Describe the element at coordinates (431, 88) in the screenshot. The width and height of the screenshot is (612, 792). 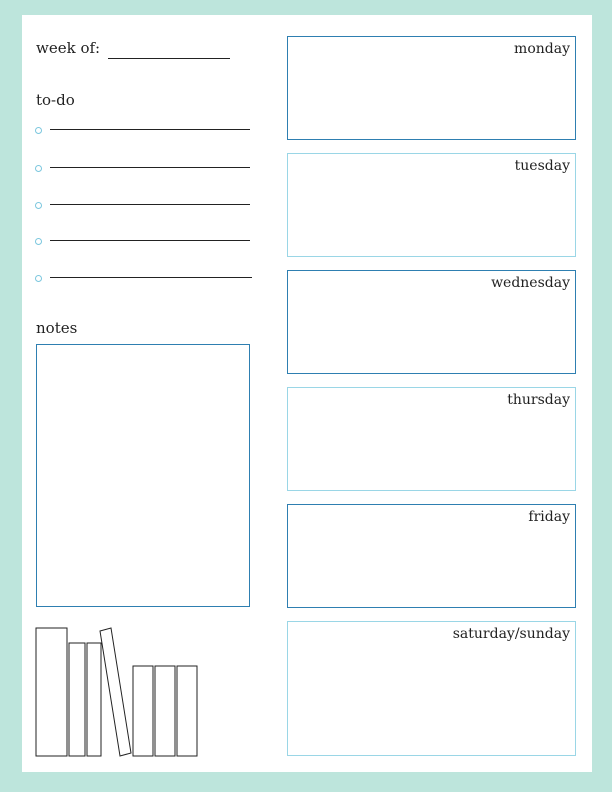
I see `day-box-monday: monday` at that location.